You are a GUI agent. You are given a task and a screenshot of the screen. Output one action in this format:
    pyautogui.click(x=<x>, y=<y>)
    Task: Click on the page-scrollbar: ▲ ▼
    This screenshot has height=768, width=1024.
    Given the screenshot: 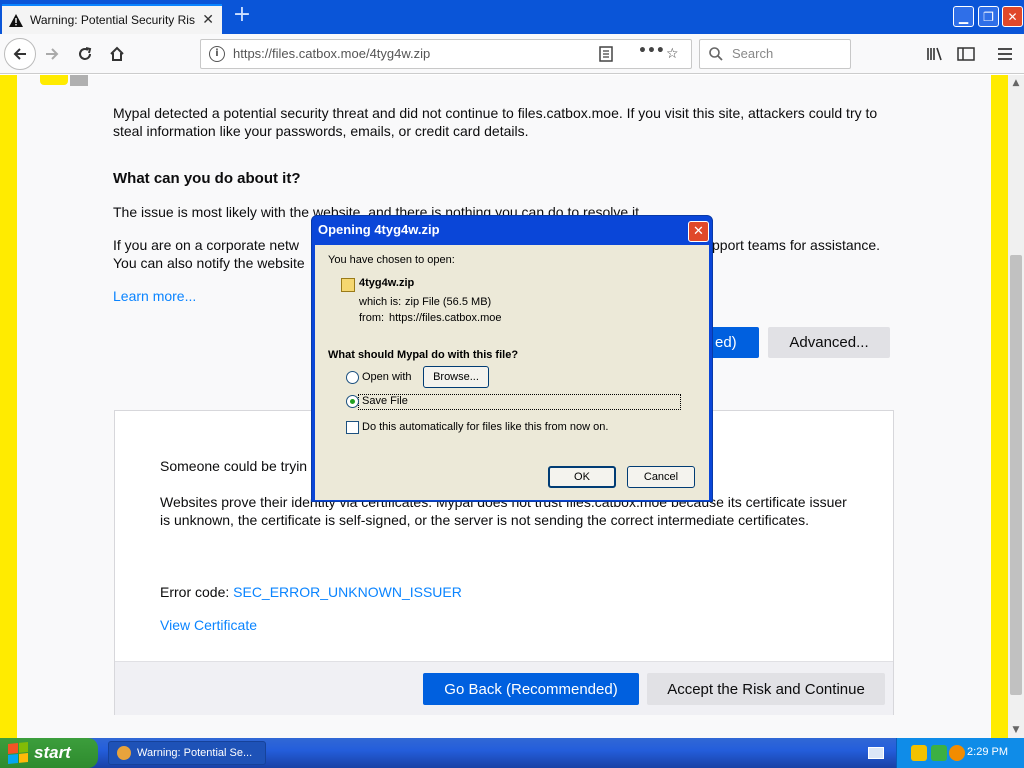 What is the action you would take?
    pyautogui.click(x=1016, y=406)
    